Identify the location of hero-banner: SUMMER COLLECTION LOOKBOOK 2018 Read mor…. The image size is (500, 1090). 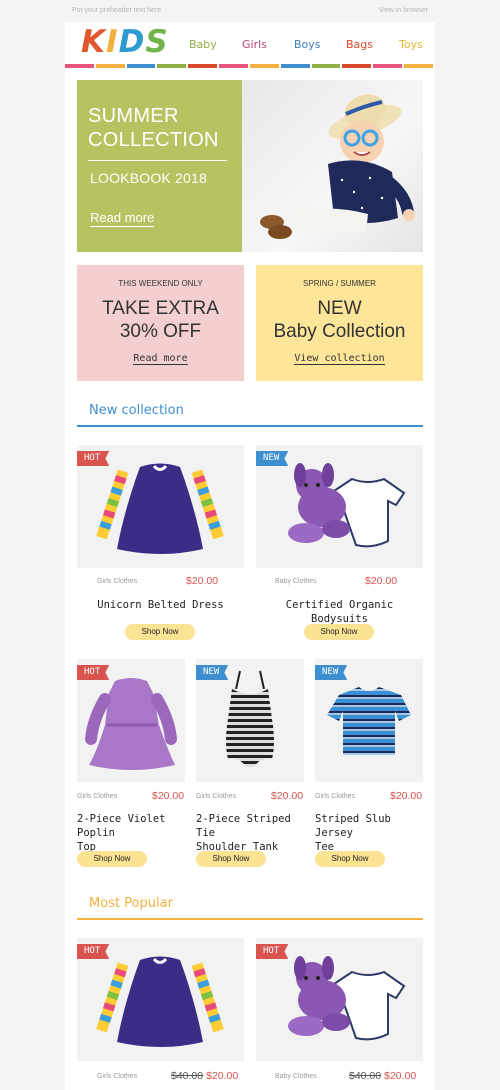
(250, 166).